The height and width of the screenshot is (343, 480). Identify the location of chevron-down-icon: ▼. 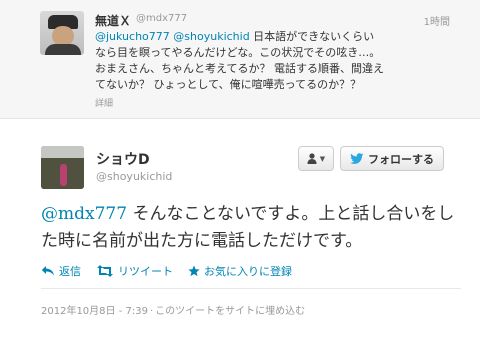
(322, 158).